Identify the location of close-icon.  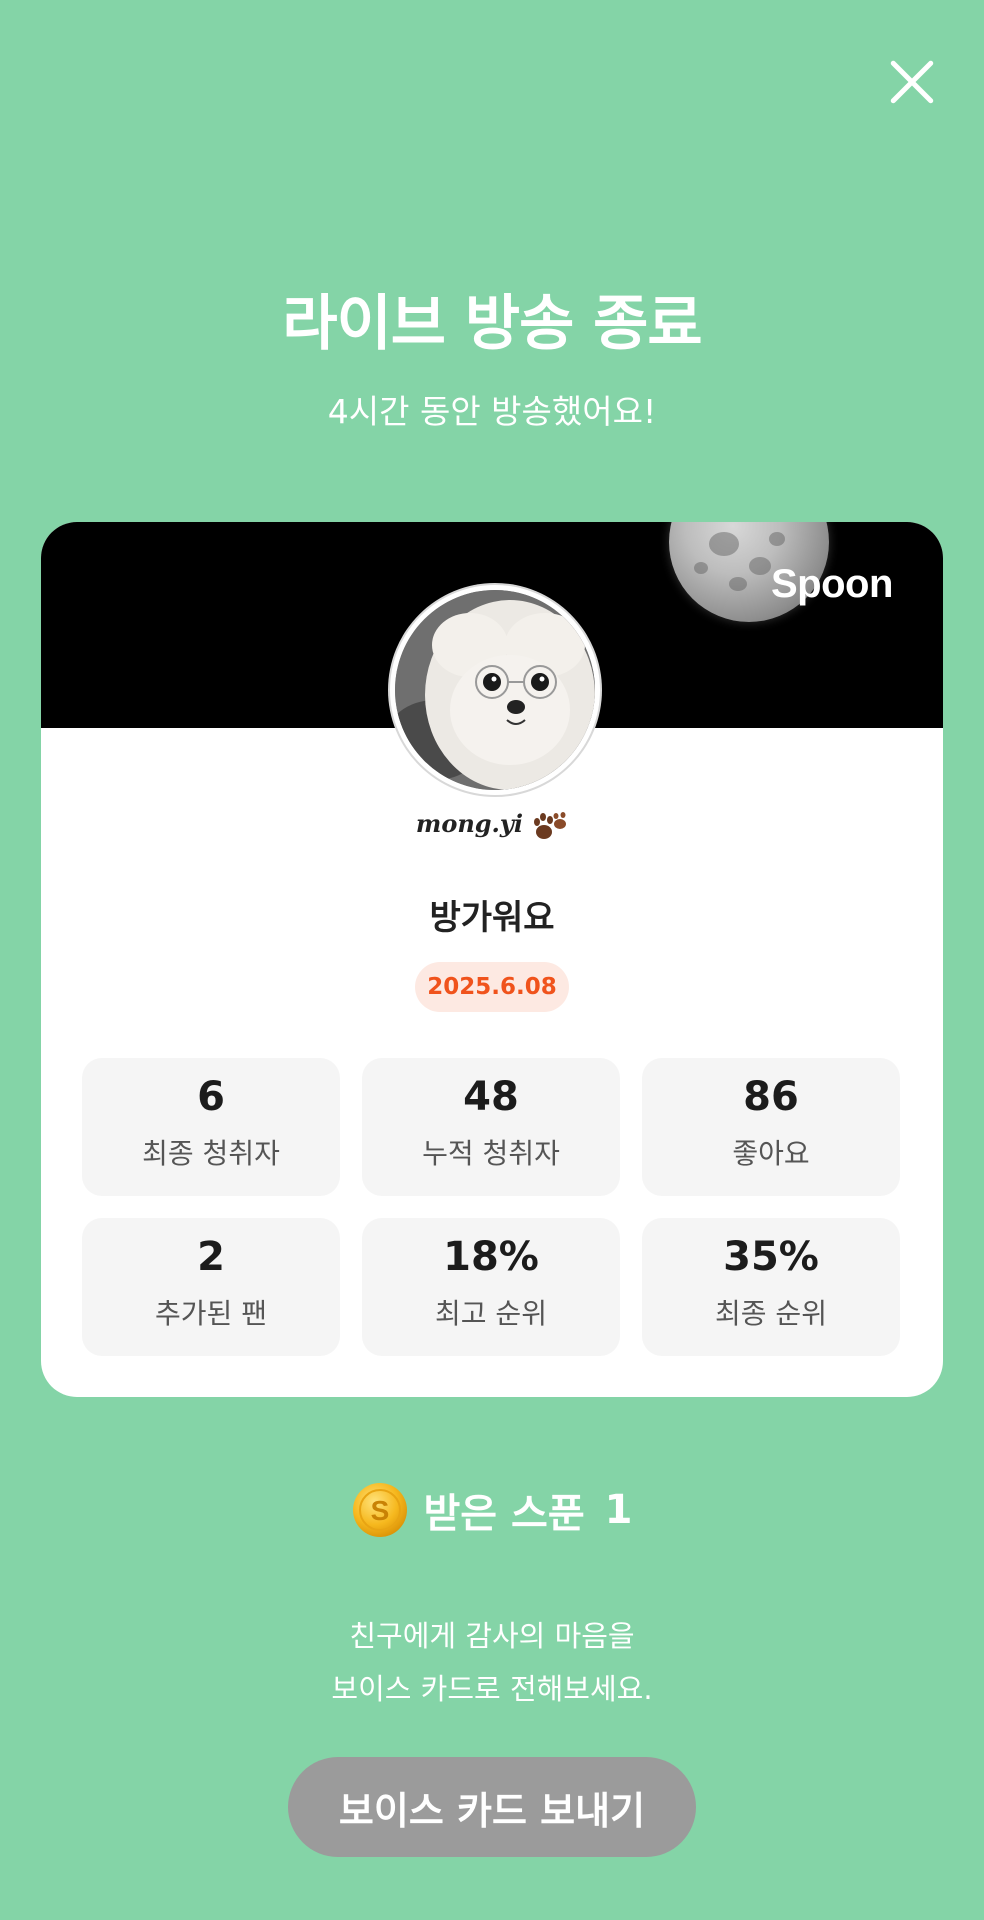
(912, 82).